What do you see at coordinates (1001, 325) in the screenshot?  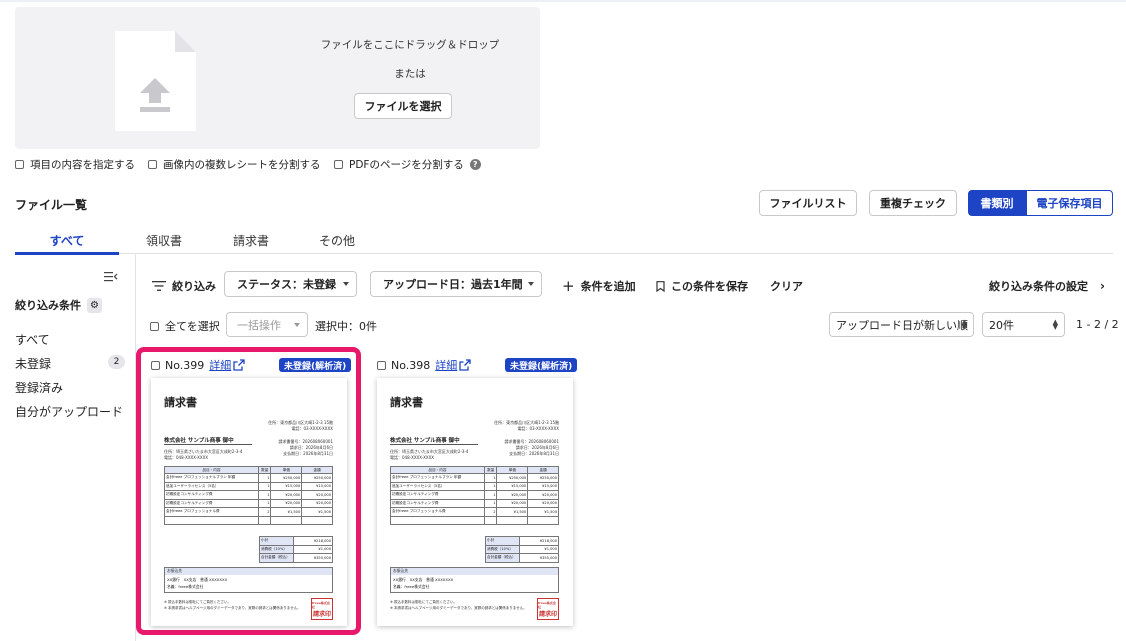 I see `per-page-value: 20件` at bounding box center [1001, 325].